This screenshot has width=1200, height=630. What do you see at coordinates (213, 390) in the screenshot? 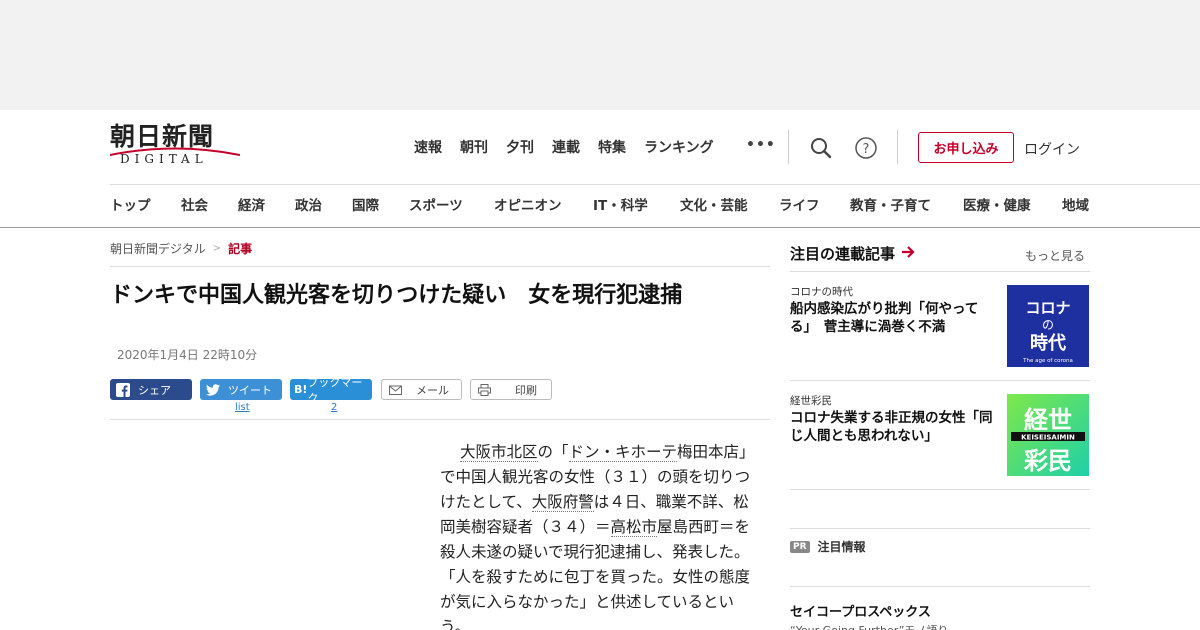
I see `twitter-icon` at bounding box center [213, 390].